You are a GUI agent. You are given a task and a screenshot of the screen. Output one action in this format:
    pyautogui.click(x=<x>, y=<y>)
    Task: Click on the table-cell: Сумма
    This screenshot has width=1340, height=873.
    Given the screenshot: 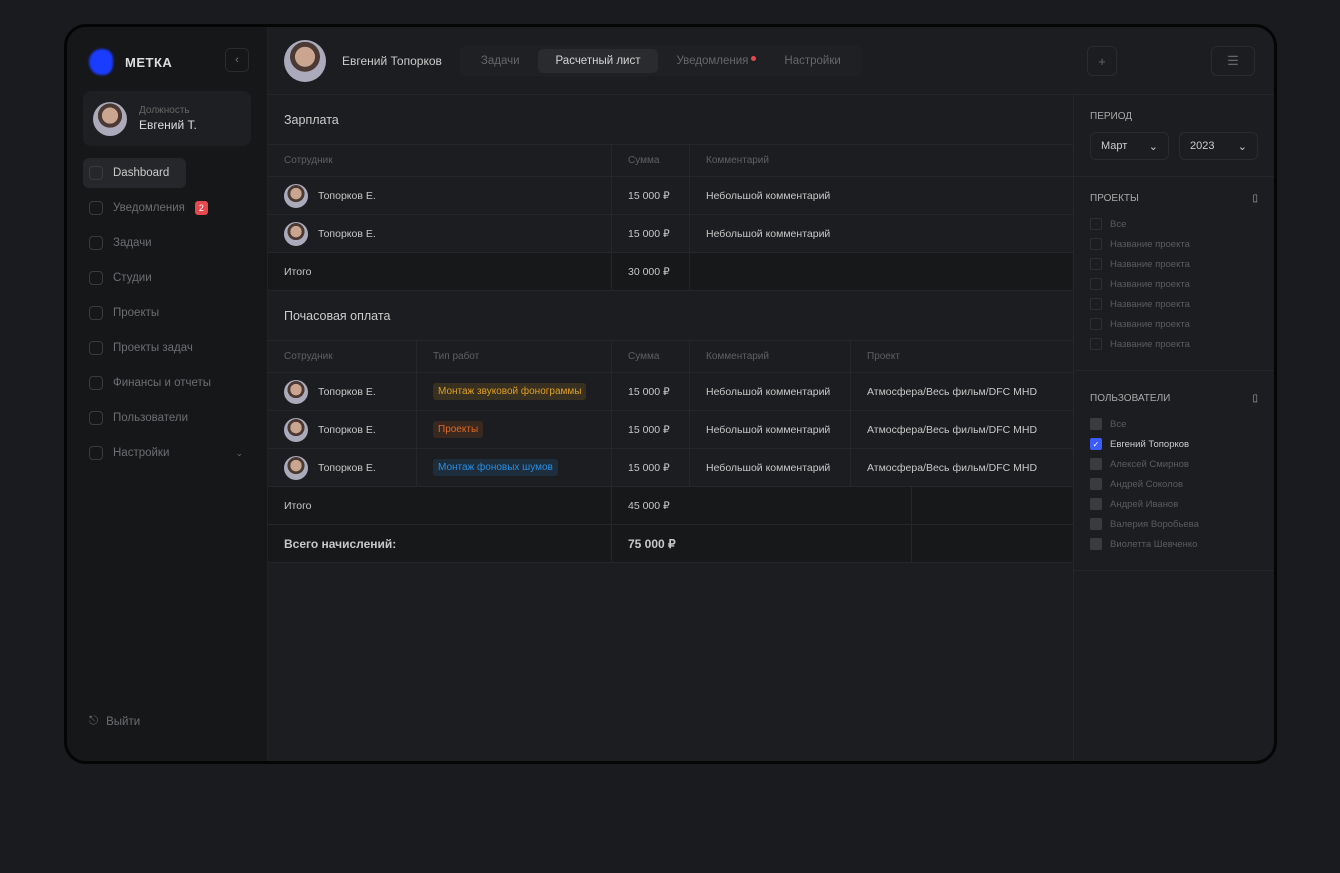 What is the action you would take?
    pyautogui.click(x=651, y=356)
    